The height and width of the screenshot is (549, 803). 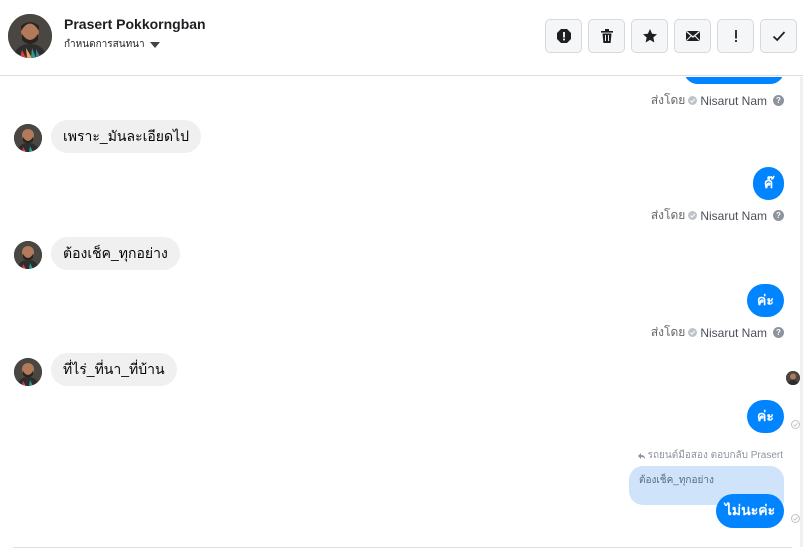 I want to click on divider, so click(x=402, y=547).